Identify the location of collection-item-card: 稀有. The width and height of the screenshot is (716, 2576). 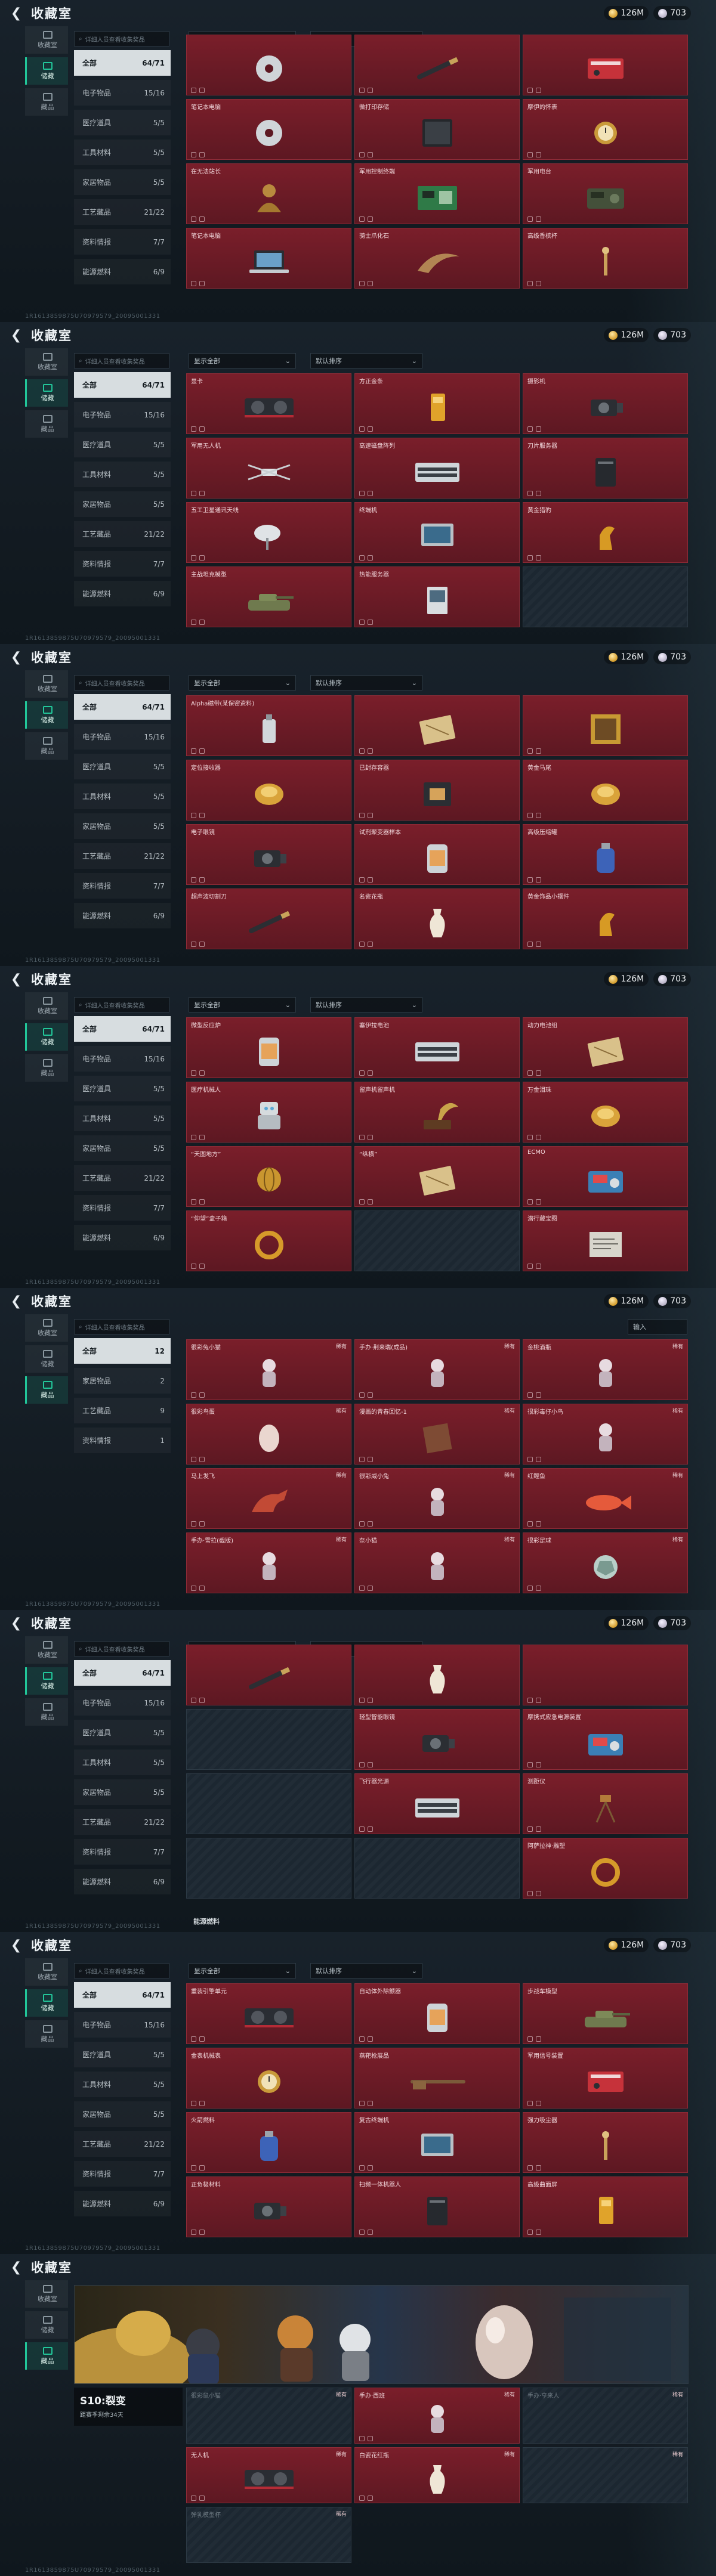
(605, 2475).